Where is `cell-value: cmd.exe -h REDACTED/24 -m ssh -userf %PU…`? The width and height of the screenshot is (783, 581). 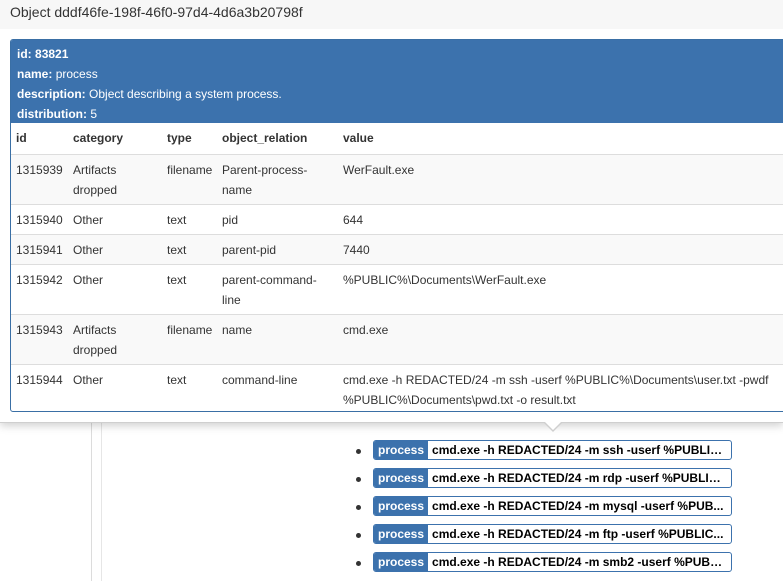 cell-value: cmd.exe -h REDACTED/24 -m ssh -userf %PU… is located at coordinates (560, 387).